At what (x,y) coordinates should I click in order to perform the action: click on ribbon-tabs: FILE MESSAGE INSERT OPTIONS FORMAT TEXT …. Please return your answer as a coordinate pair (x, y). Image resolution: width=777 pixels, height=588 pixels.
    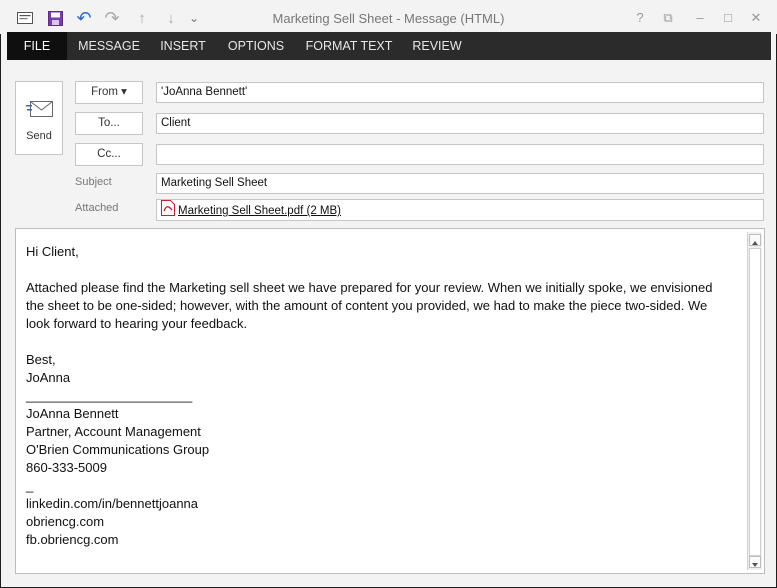
    Looking at the image, I should click on (389, 46).